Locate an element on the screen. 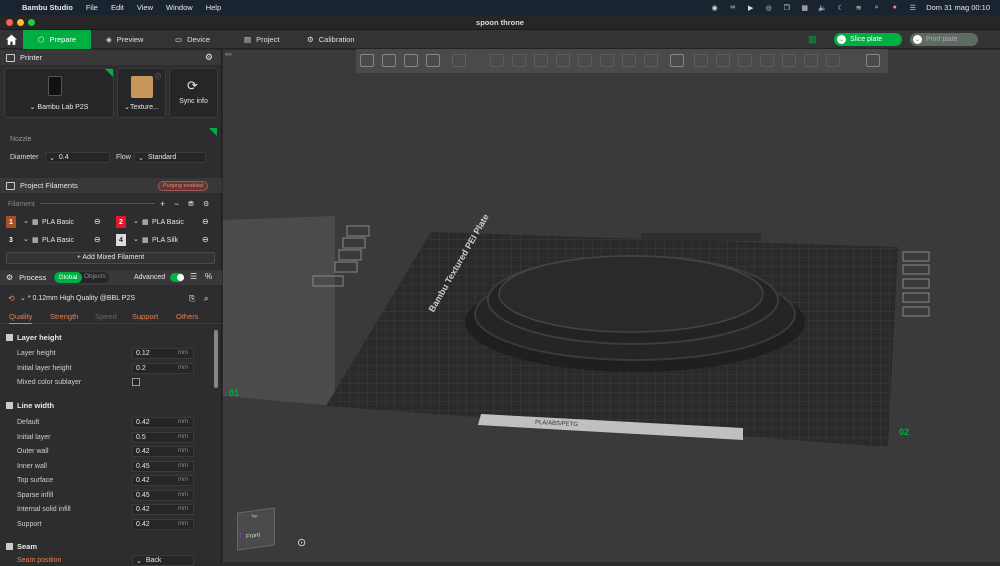  status-icon-3: ◎ is located at coordinates (768, 8).